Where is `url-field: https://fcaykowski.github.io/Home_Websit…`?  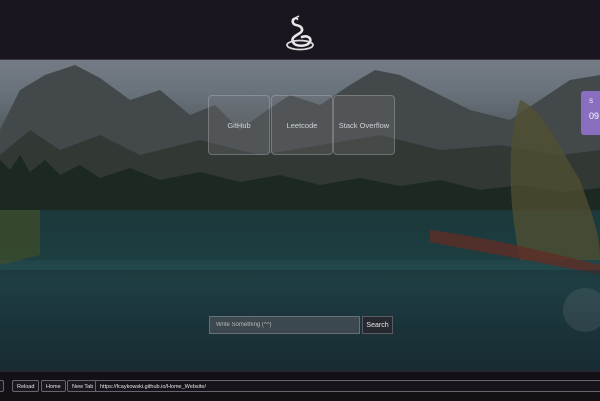 url-field: https://fcaykowski.github.io/Home_Websit… is located at coordinates (347, 386).